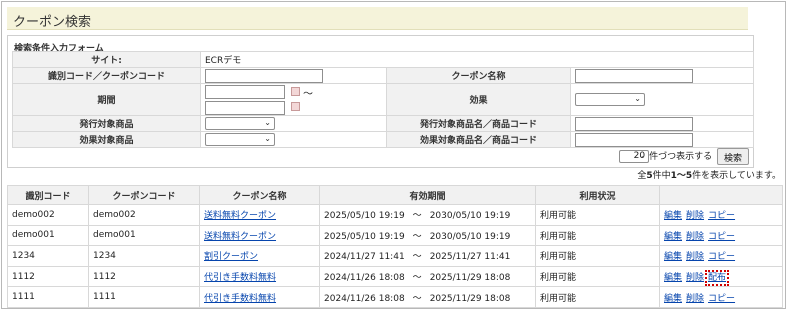 The height and width of the screenshot is (310, 787). Describe the element at coordinates (381, 156) in the screenshot. I see `search-controls: 20 ⌄ 件づつ表示する 検索` at that location.